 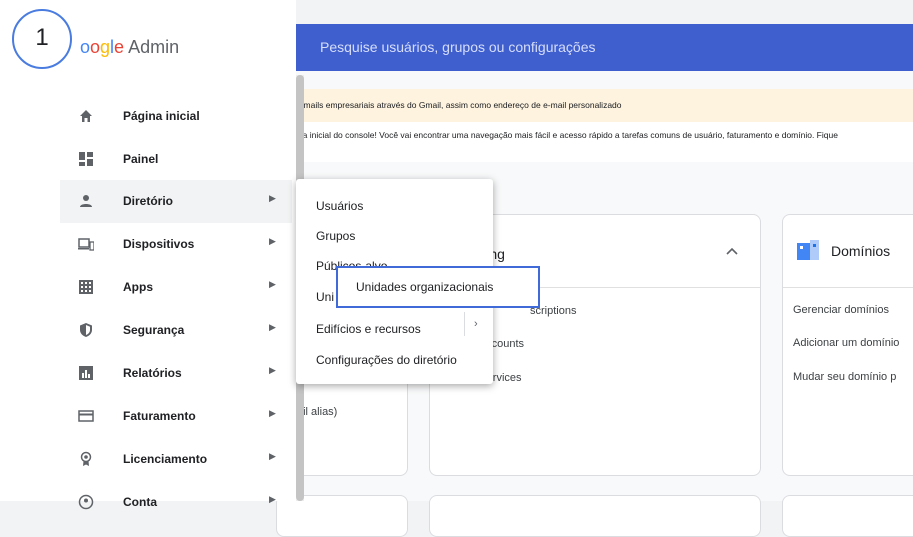 I want to click on sidebar-item-apps: Apps ▶, so click(x=176, y=287).